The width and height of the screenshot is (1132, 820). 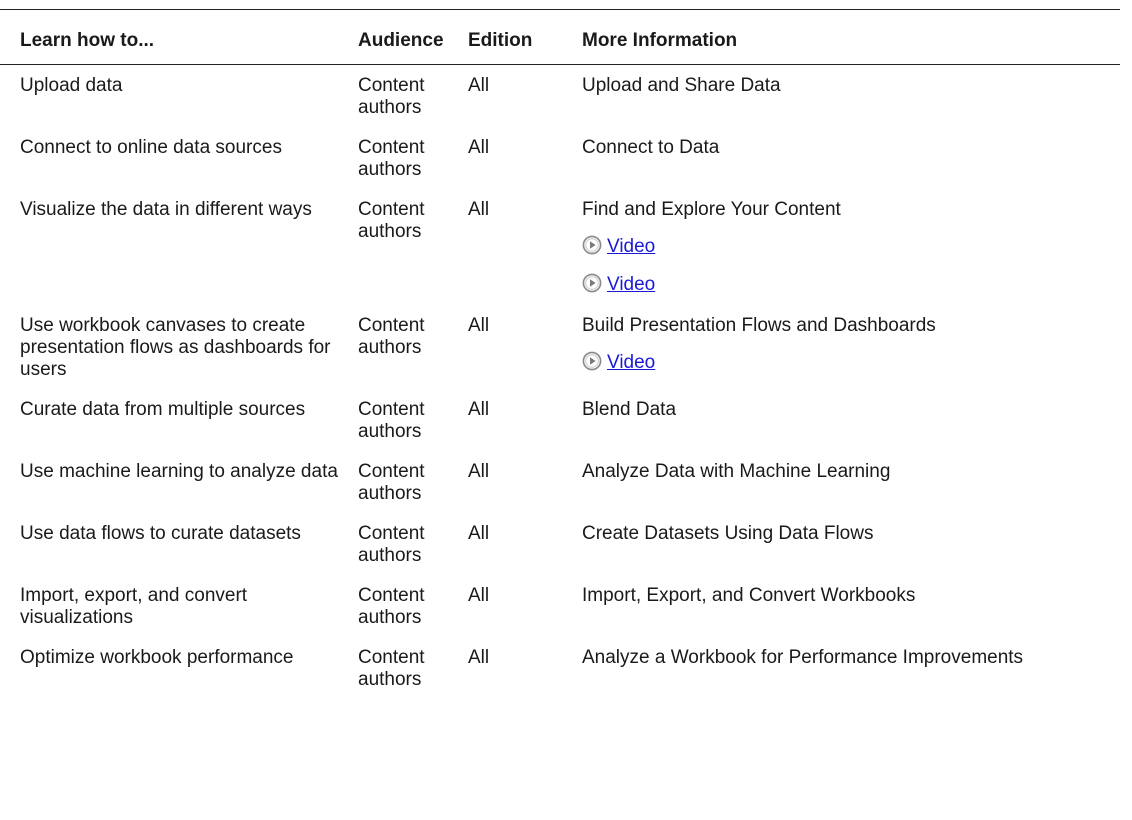 I want to click on header-more-information: More Information, so click(x=846, y=37).